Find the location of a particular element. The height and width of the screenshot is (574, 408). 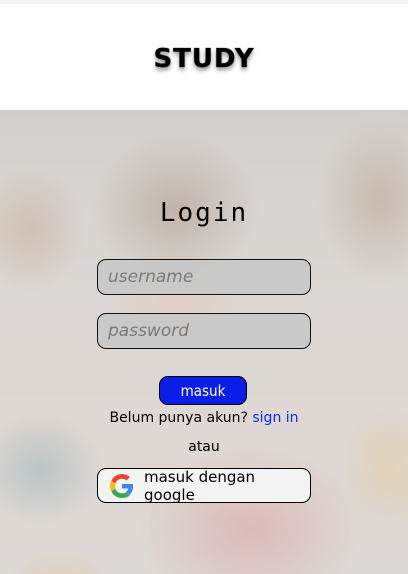

google-login-button: masuk dengan google is located at coordinates (204, 485).